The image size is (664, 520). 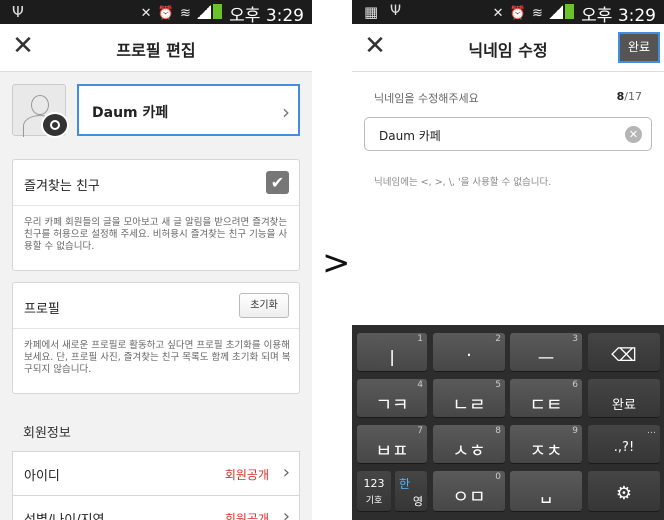 What do you see at coordinates (42, 476) in the screenshot?
I see `id-row-label: 아이디` at bounding box center [42, 476].